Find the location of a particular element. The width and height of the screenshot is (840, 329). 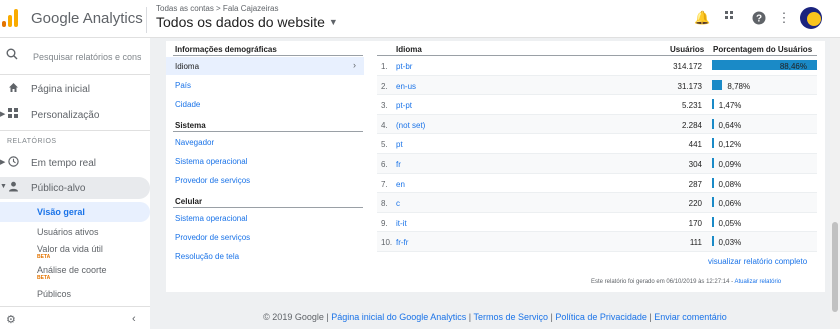

percent-value: 0,12% is located at coordinates (730, 145).